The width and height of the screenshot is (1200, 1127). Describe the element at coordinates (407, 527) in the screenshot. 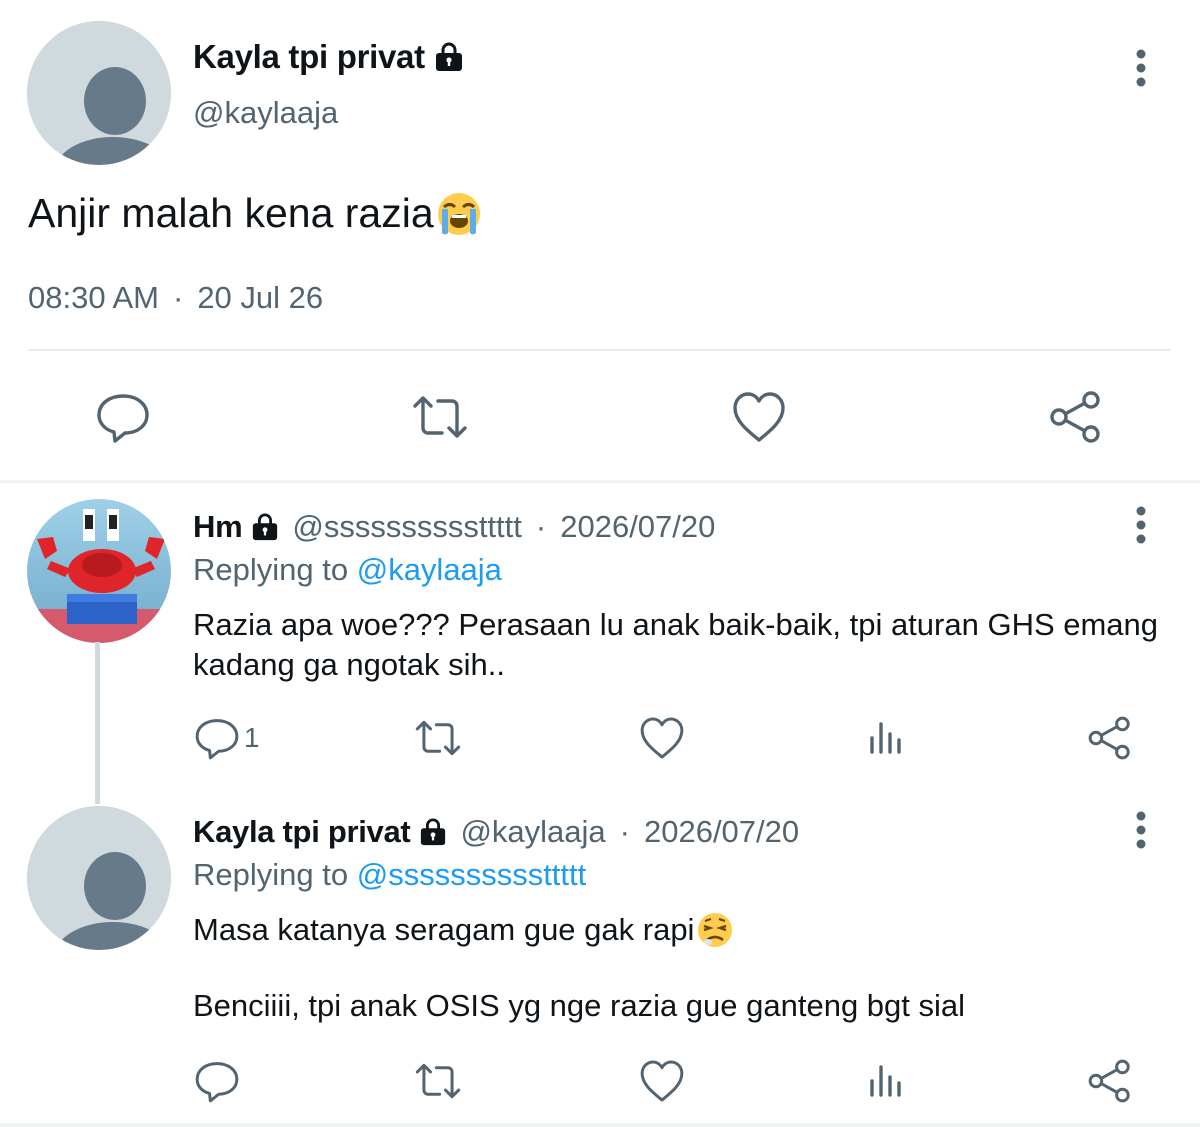

I see `reply-author-handle: @ssssssssssttttt` at that location.